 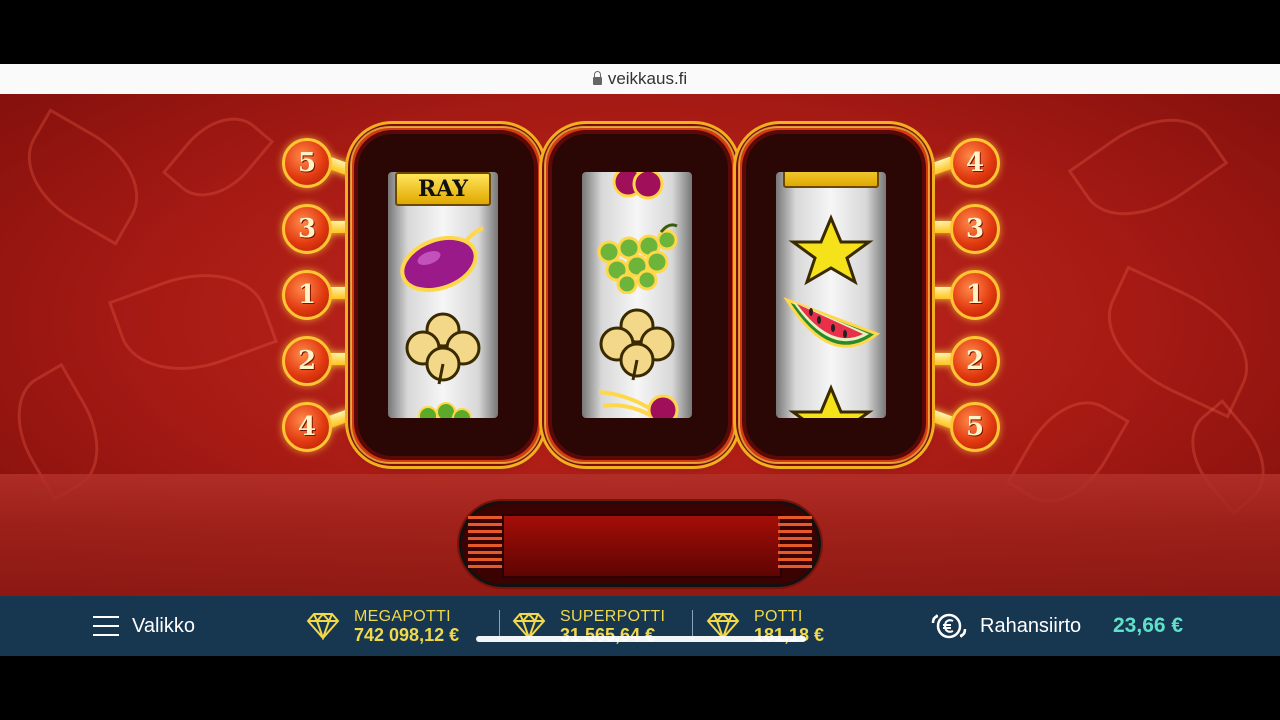 I want to click on win-display-panel, so click(x=640, y=544).